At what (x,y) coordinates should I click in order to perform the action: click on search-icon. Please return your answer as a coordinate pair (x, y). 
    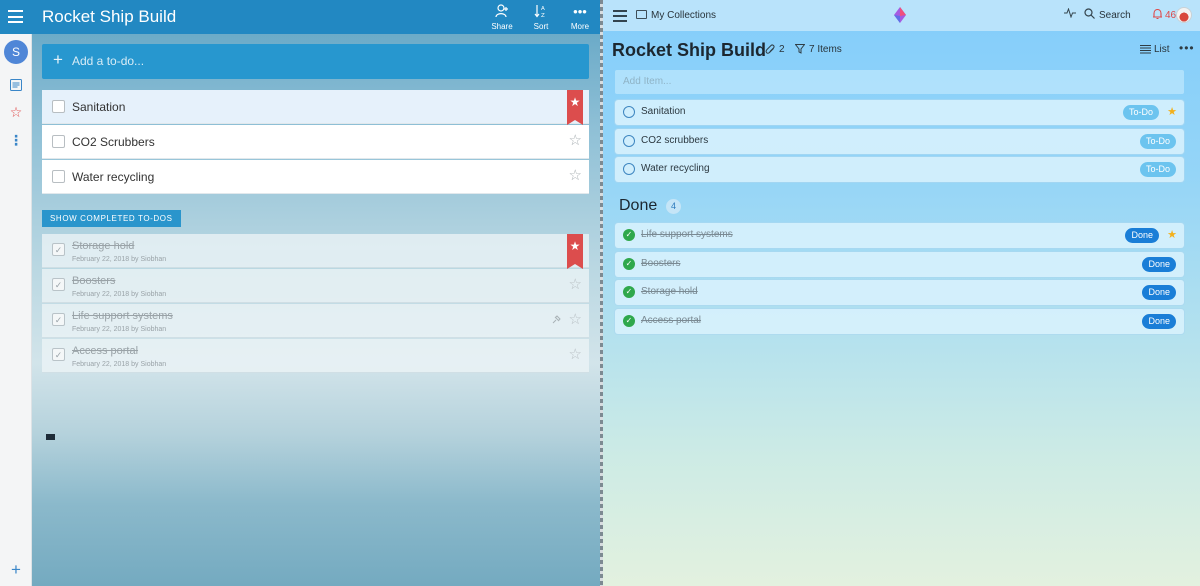
    Looking at the image, I should click on (1089, 15).